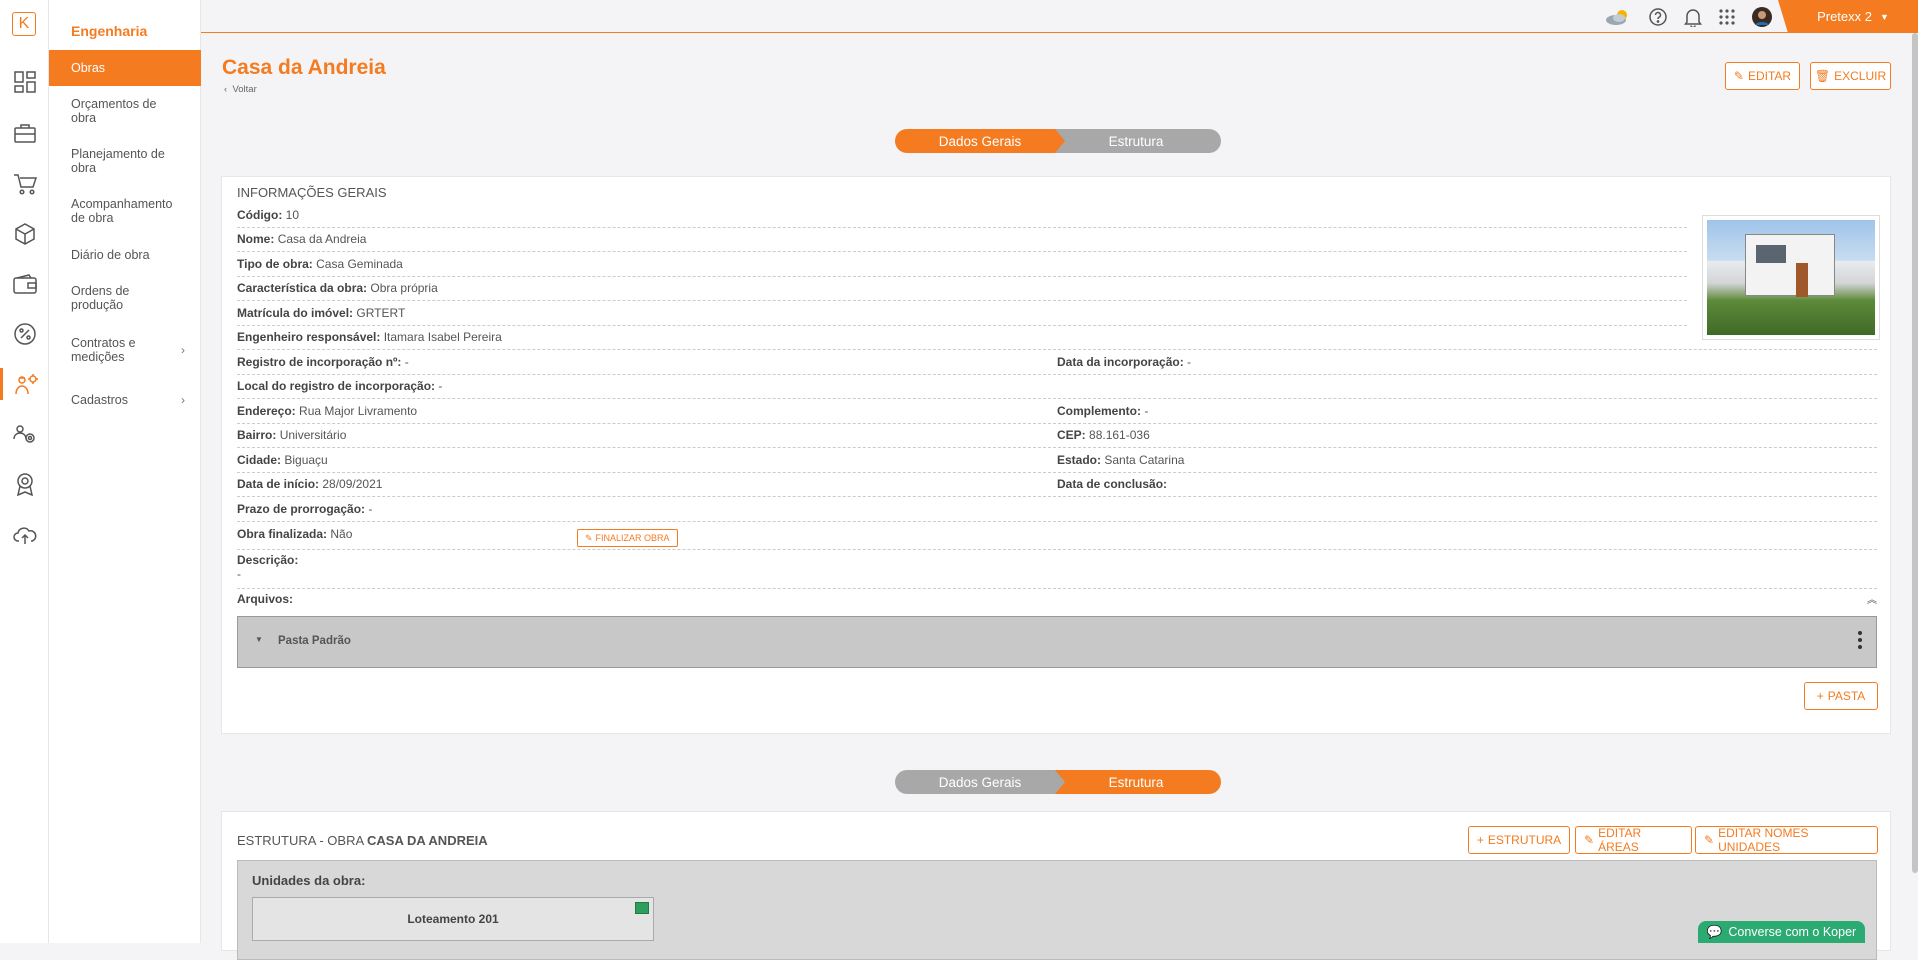  Describe the element at coordinates (321, 313) in the screenshot. I see `field-matricula: Matrícula do imóvel: GRTERT` at that location.